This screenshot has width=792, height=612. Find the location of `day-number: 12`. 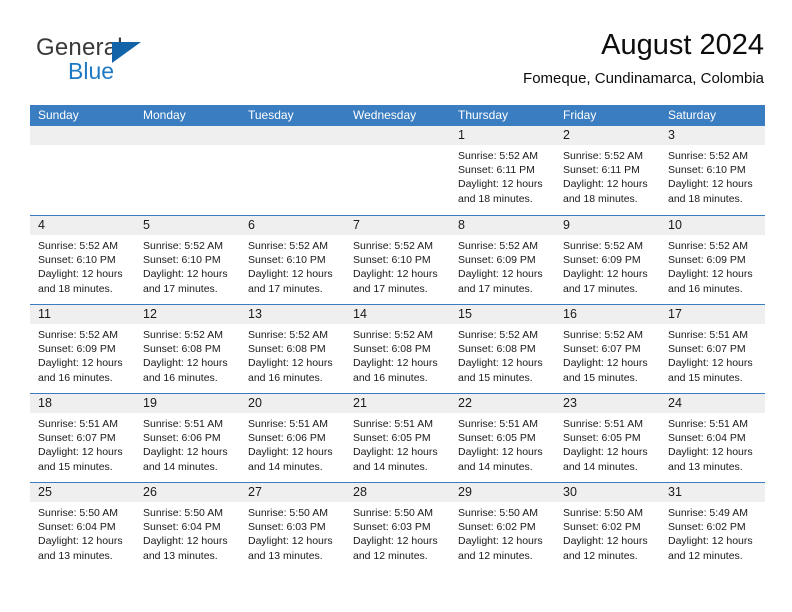

day-number: 12 is located at coordinates (187, 314).